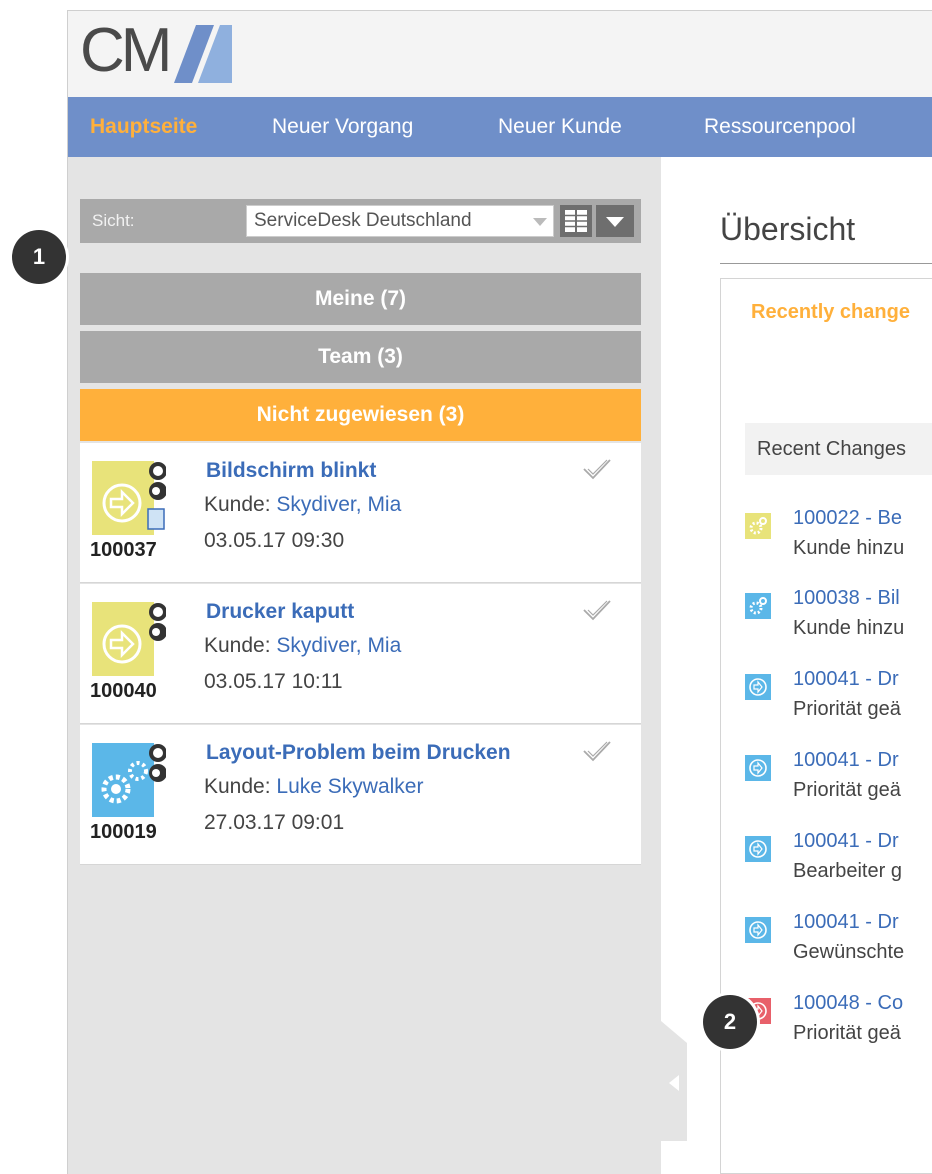  What do you see at coordinates (846, 598) in the screenshot?
I see `recent-item-title: 100038 - Bil` at bounding box center [846, 598].